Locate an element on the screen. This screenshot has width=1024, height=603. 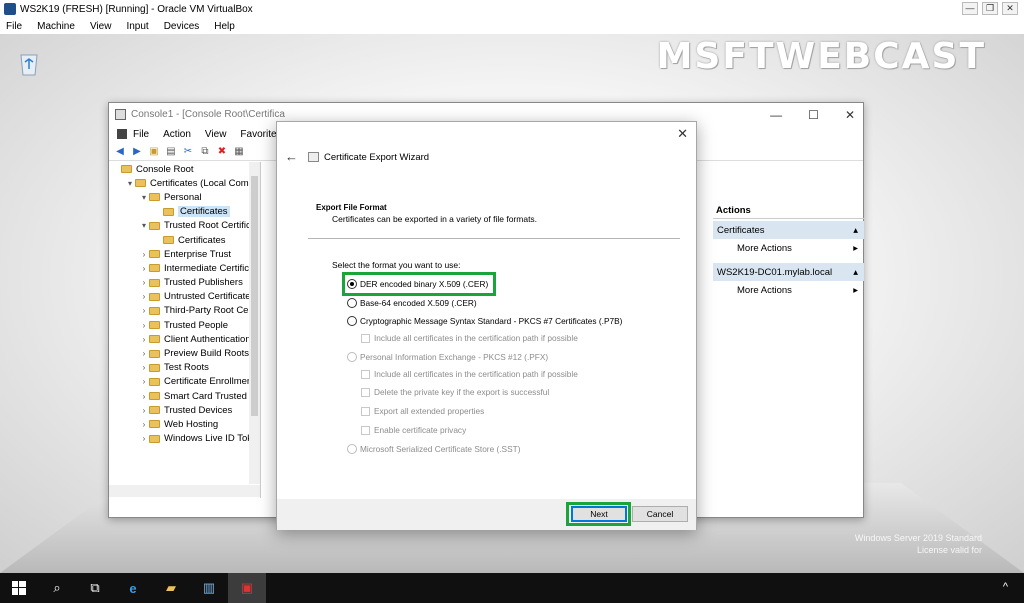
close-icon: ✕ is located at coordinates (682, 134).